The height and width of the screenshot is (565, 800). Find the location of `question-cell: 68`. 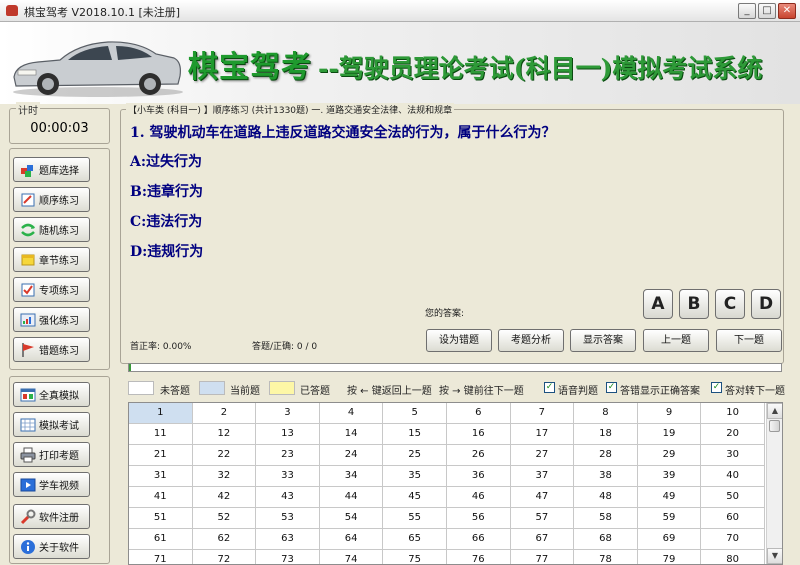

question-cell: 68 is located at coordinates (606, 539).